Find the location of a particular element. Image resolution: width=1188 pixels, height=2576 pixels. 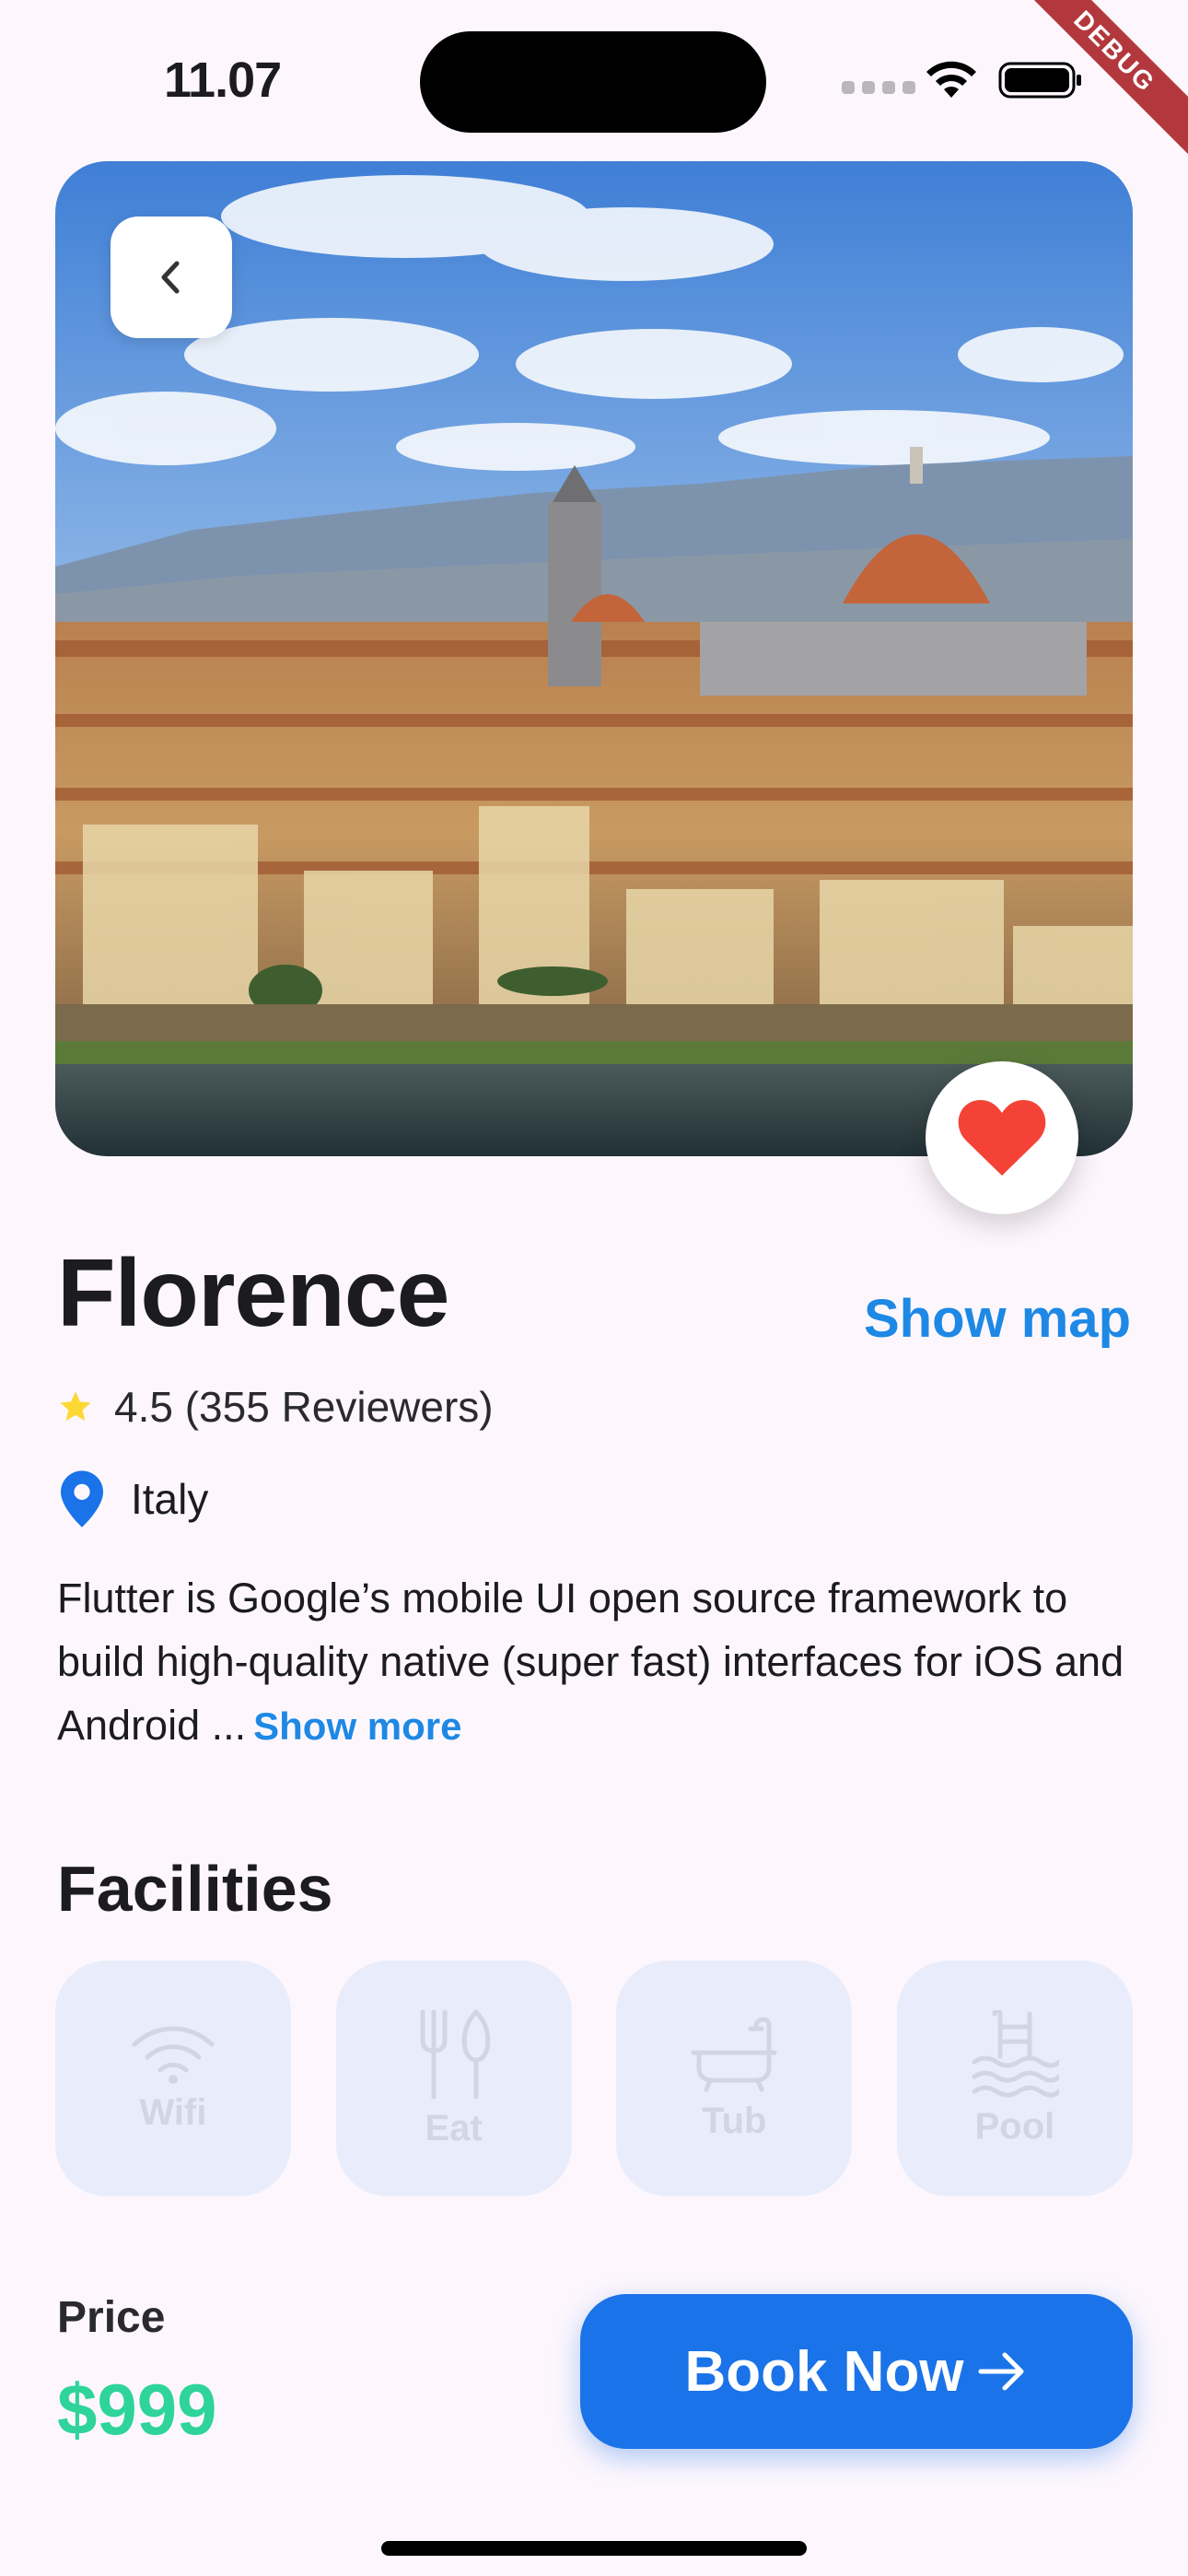

pool-icon is located at coordinates (1016, 2053).